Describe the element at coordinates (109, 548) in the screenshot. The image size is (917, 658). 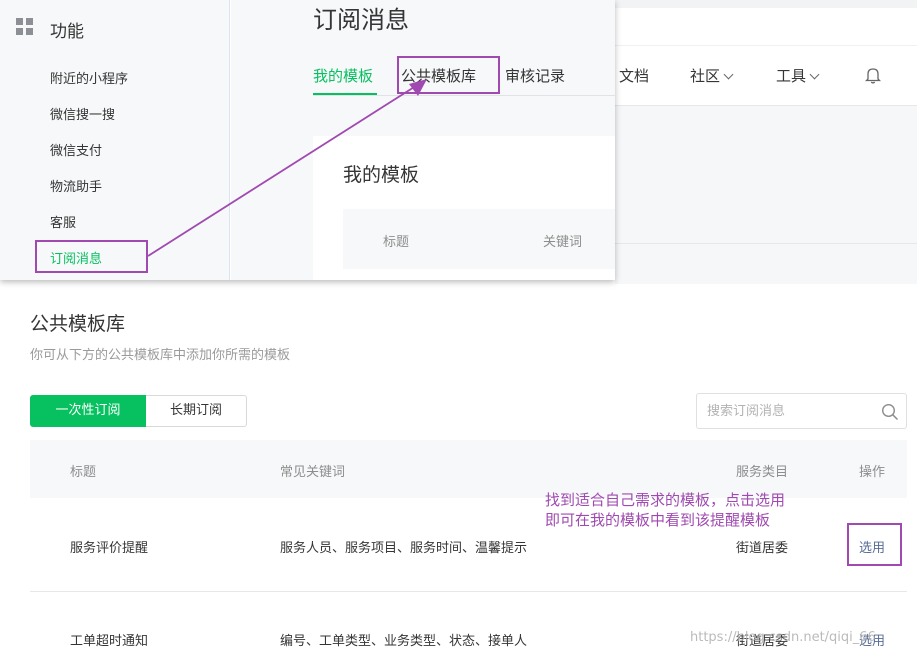
I see `row-1-title: 服务评价提醒` at that location.